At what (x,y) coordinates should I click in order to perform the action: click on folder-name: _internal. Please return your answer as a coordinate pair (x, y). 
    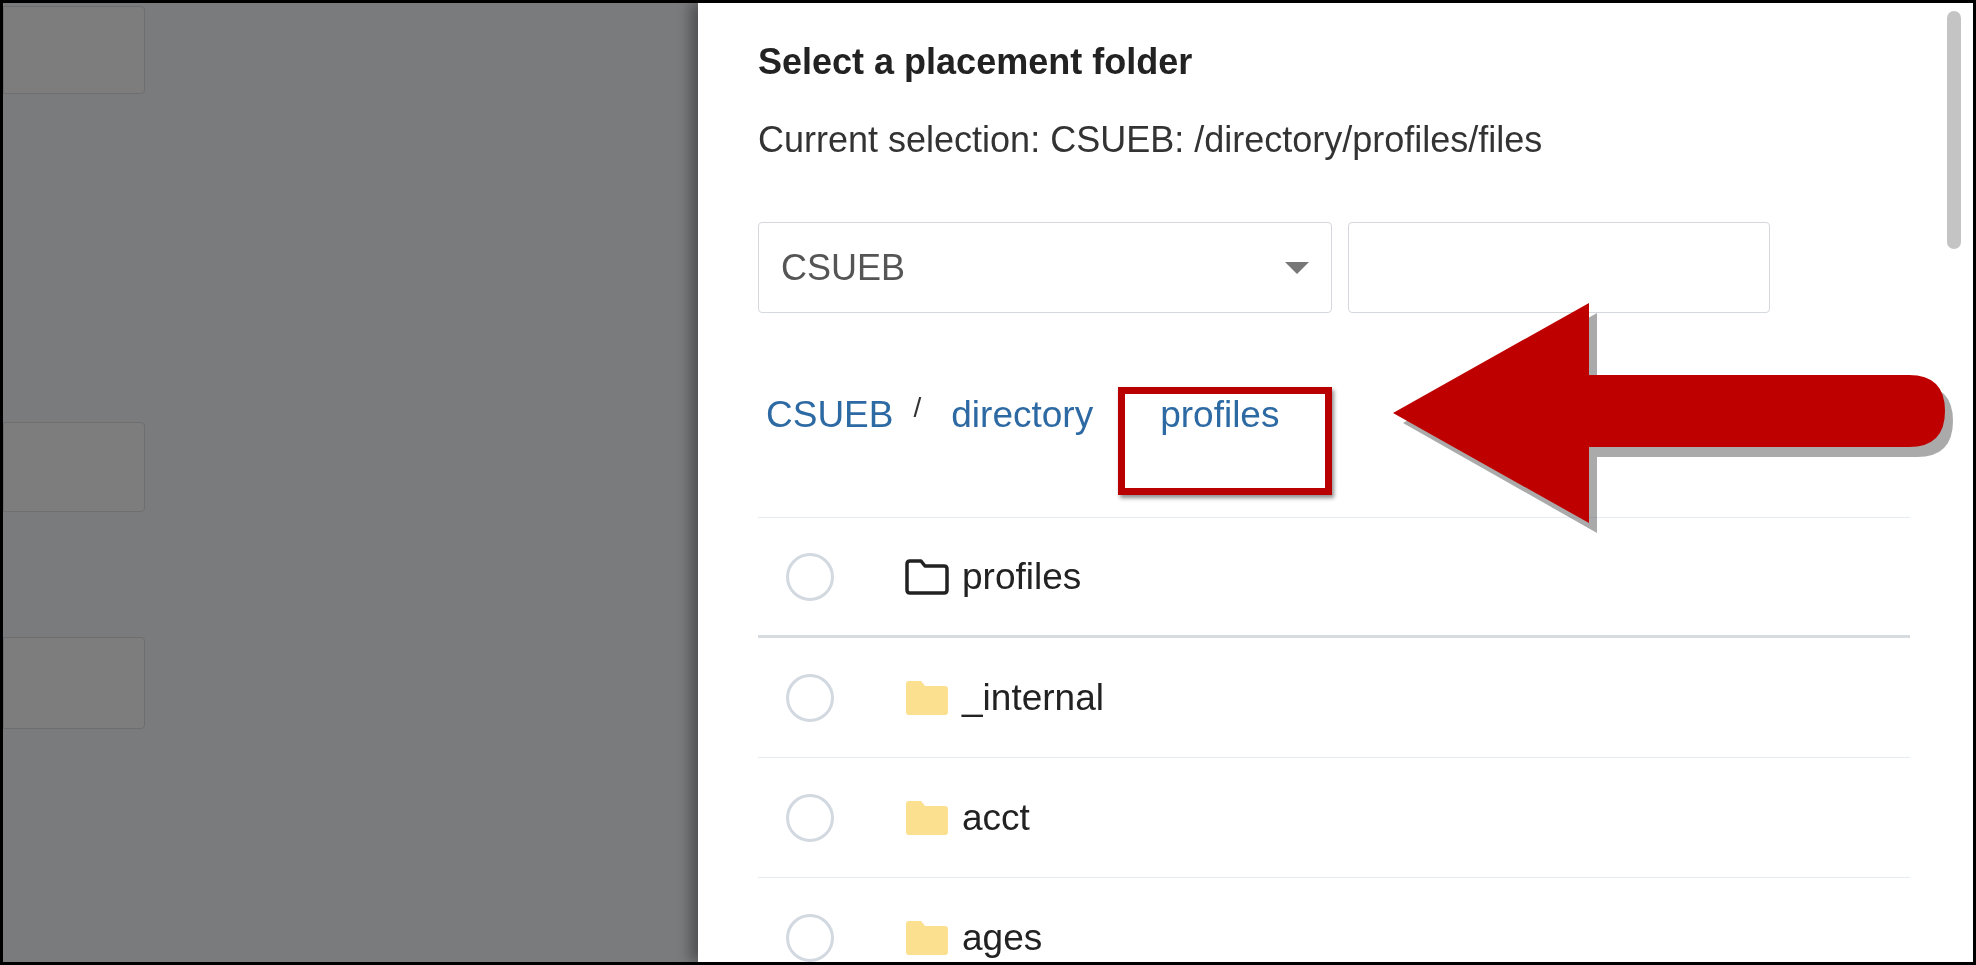
    Looking at the image, I should click on (1033, 697).